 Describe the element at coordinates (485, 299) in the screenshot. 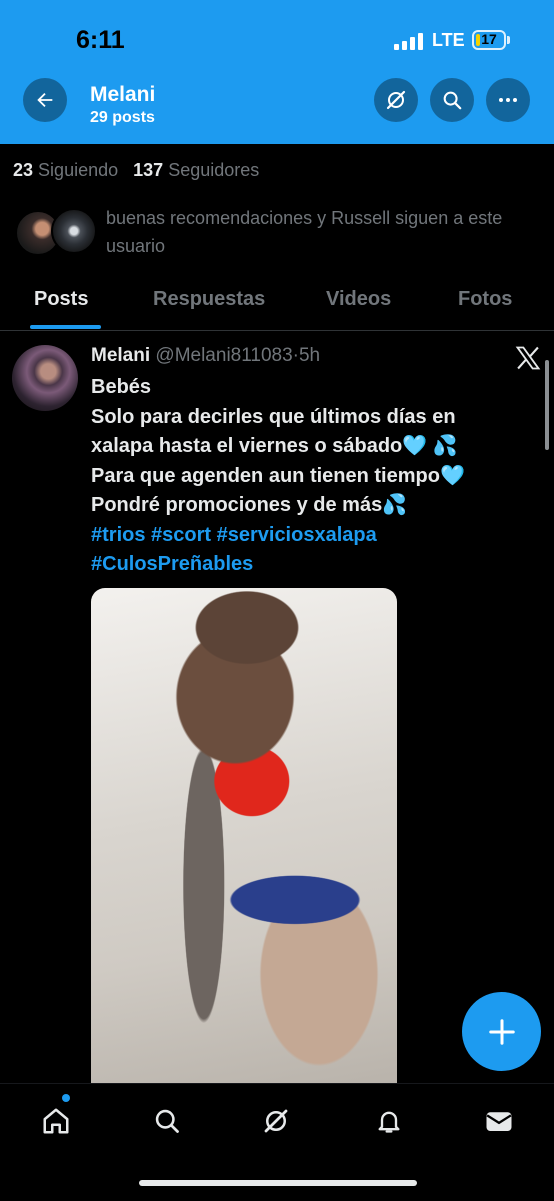

I see `tab-photos: Fotos` at that location.